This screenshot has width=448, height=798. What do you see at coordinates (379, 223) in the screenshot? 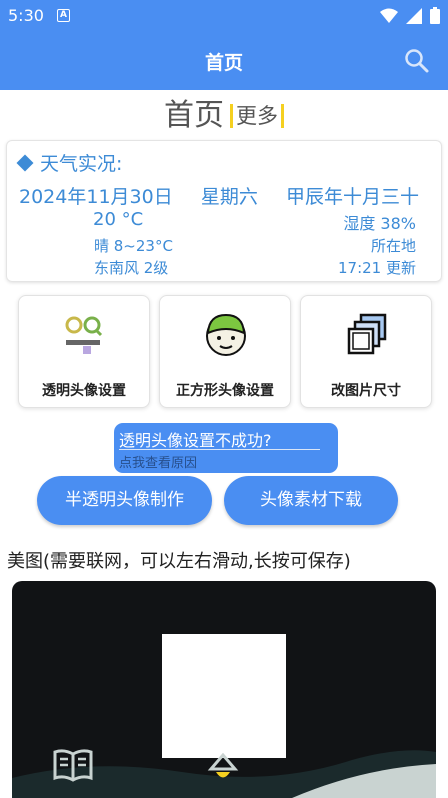
I see `weather-humidity: 湿度 38%` at bounding box center [379, 223].